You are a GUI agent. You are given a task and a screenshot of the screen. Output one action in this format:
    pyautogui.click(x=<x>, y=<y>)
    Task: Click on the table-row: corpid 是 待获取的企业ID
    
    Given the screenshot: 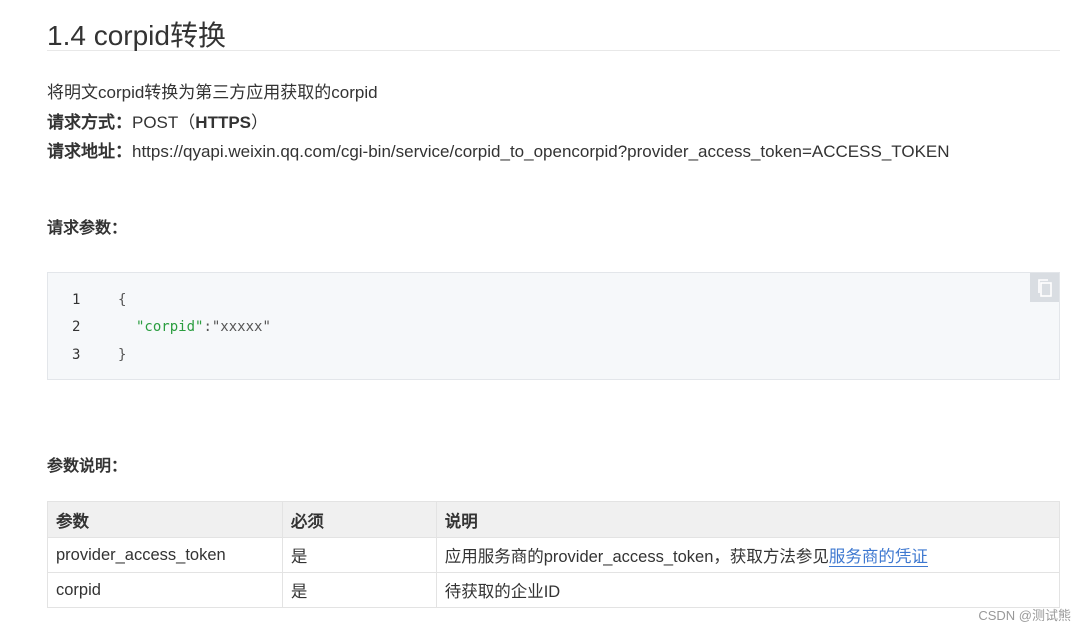 What is the action you would take?
    pyautogui.click(x=554, y=590)
    